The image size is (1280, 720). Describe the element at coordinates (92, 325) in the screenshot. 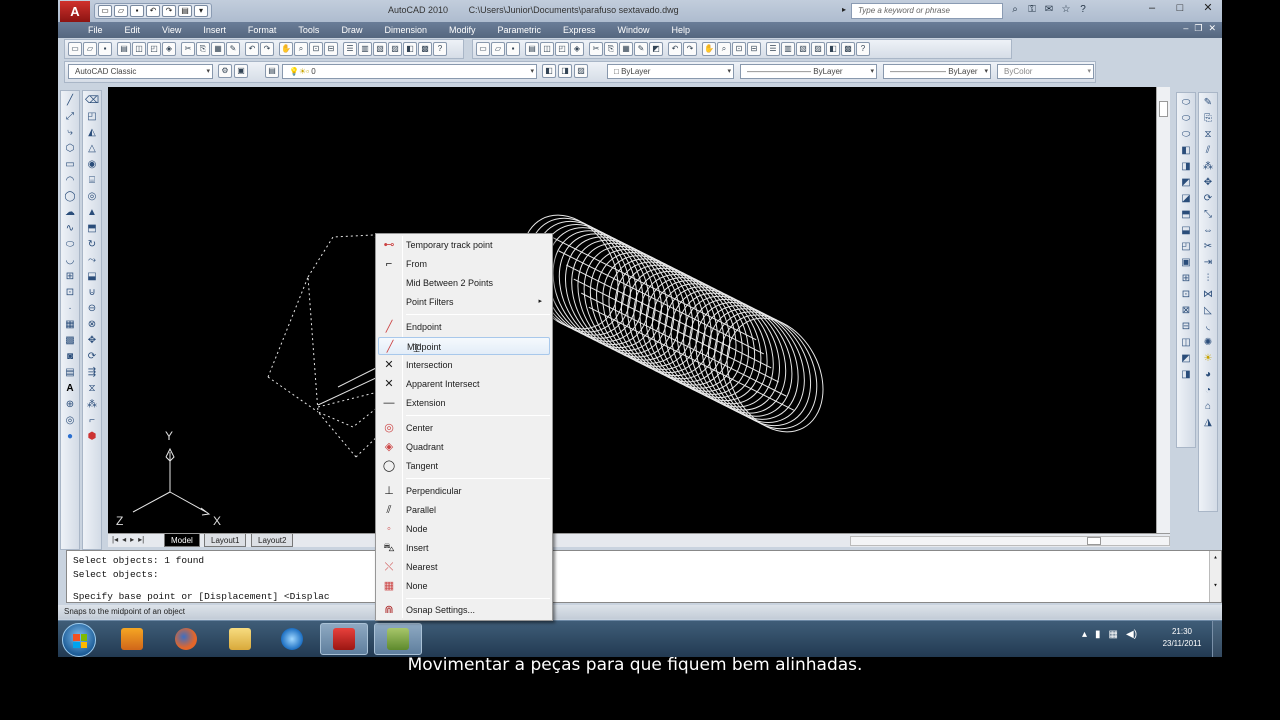

I see `intersect-icon: ⊗` at that location.